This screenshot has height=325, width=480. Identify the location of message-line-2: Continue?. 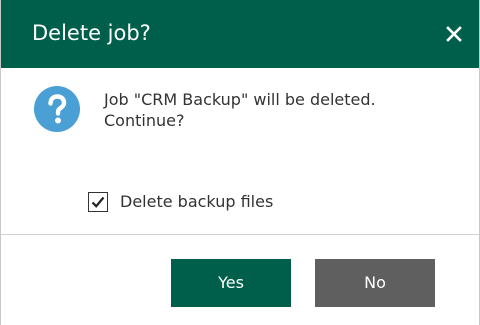
(144, 120).